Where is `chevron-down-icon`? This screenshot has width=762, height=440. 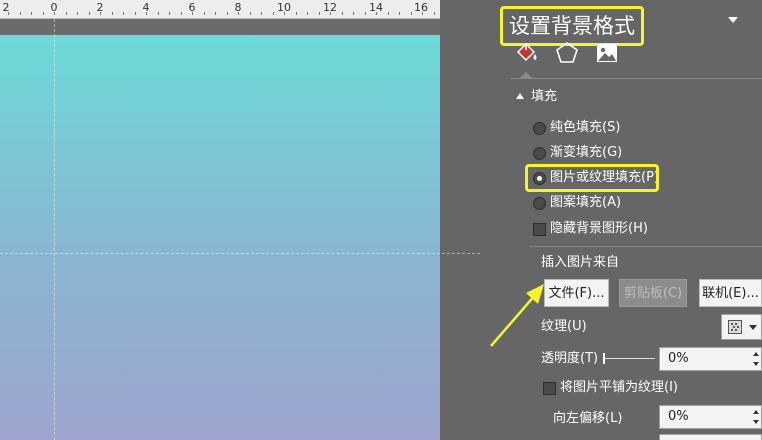
chevron-down-icon is located at coordinates (753, 327).